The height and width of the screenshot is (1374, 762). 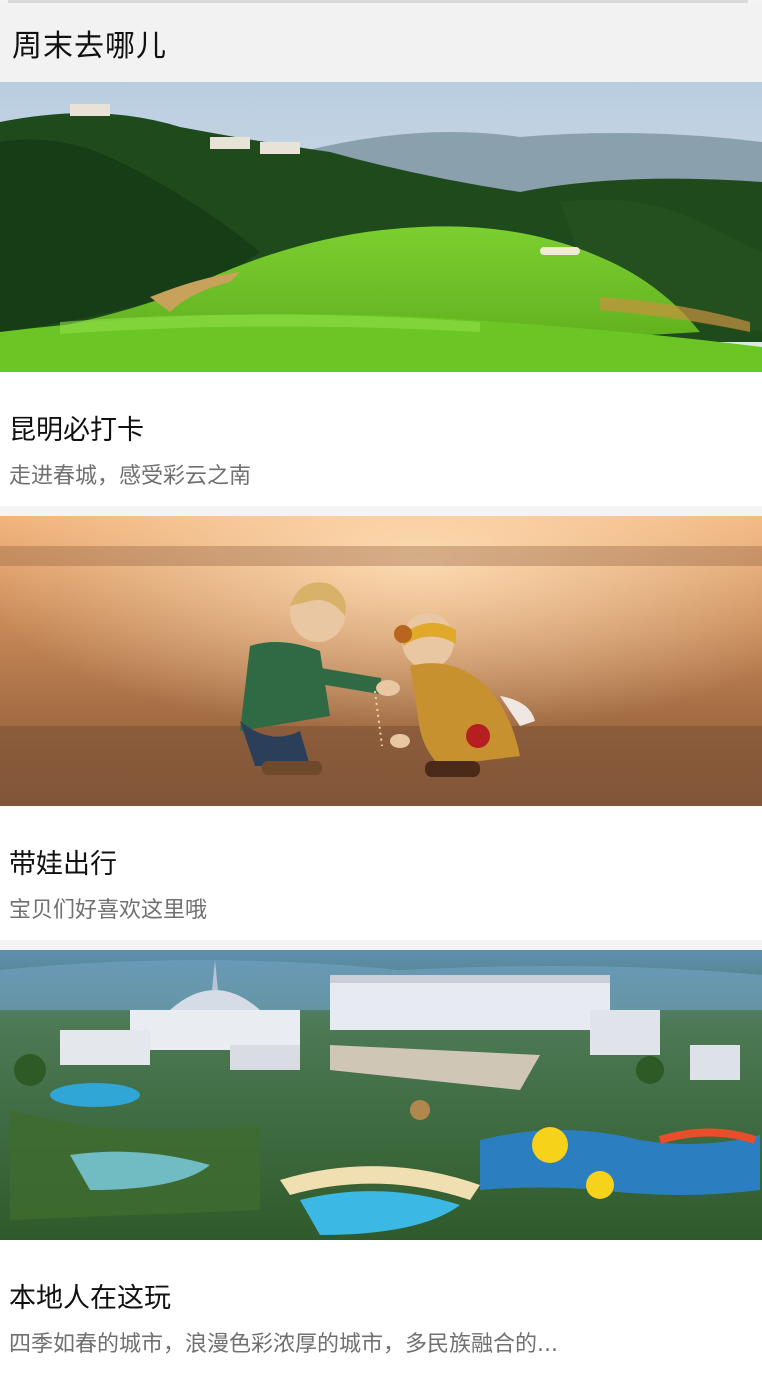 I want to click on card-subtitle: 走进春城，感受彩云之南, so click(x=130, y=476).